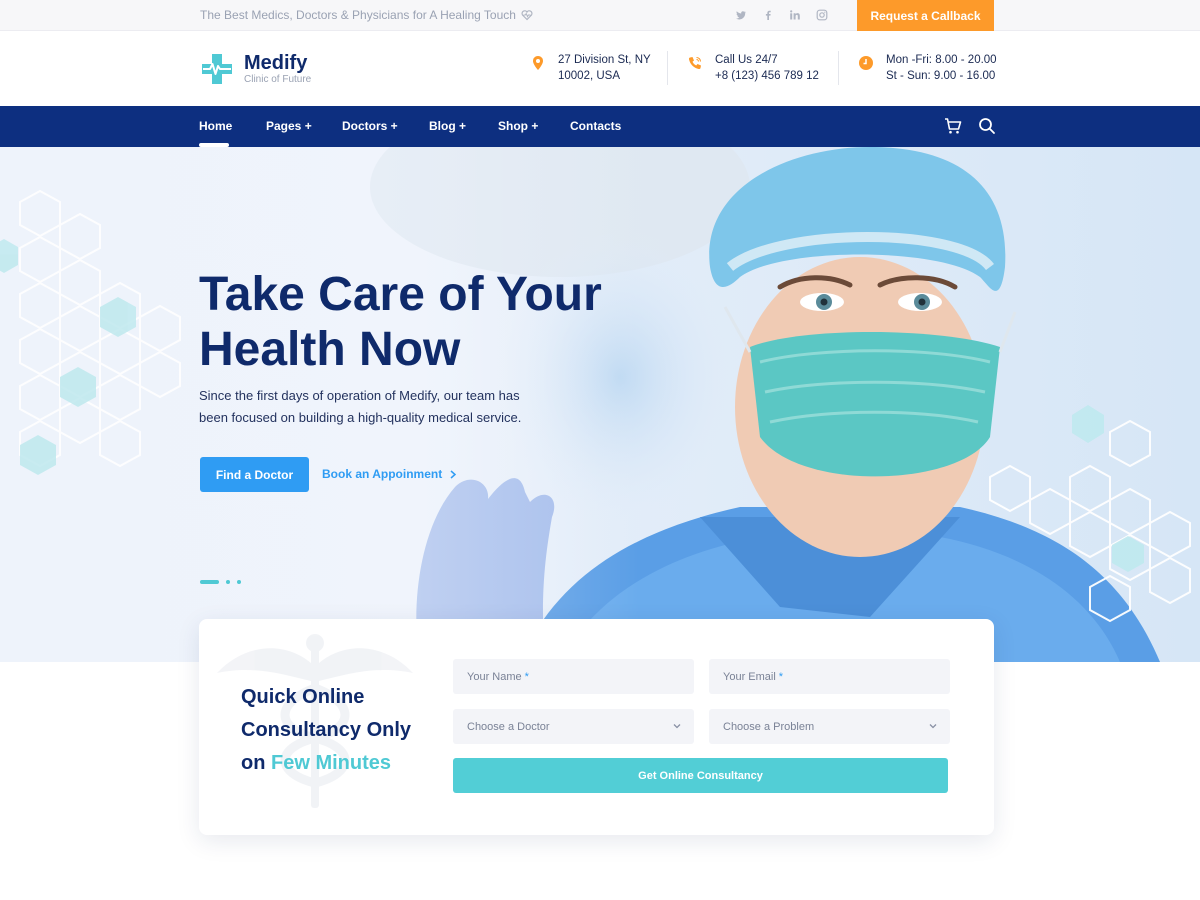  Describe the element at coordinates (253, 763) in the screenshot. I see `consultancy-title-on: on` at that location.